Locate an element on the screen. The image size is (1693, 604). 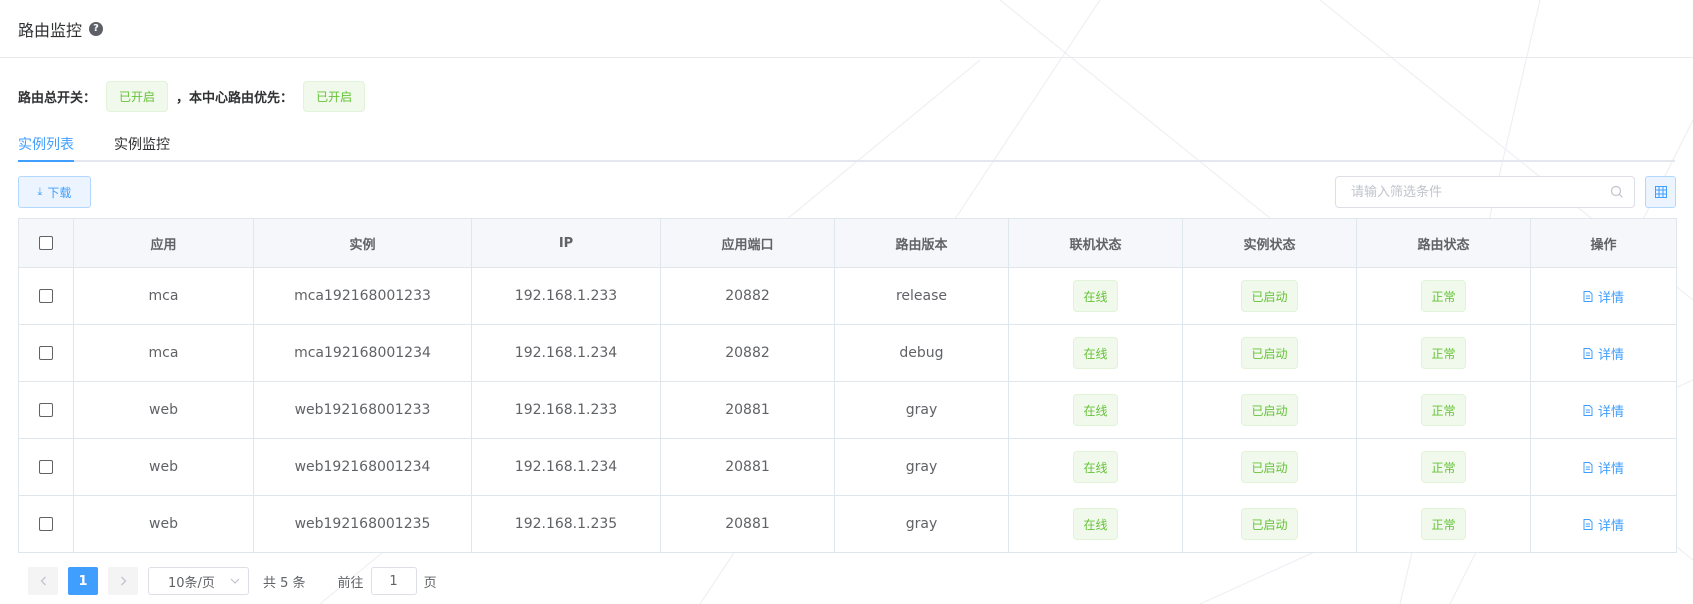
chevron-right-icon is located at coordinates (123, 581).